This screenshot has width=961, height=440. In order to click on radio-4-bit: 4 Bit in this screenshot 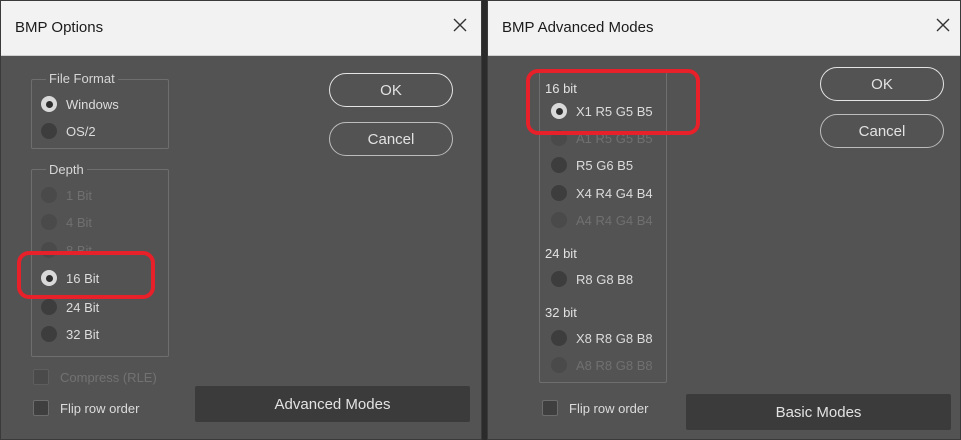, I will do `click(66, 222)`.